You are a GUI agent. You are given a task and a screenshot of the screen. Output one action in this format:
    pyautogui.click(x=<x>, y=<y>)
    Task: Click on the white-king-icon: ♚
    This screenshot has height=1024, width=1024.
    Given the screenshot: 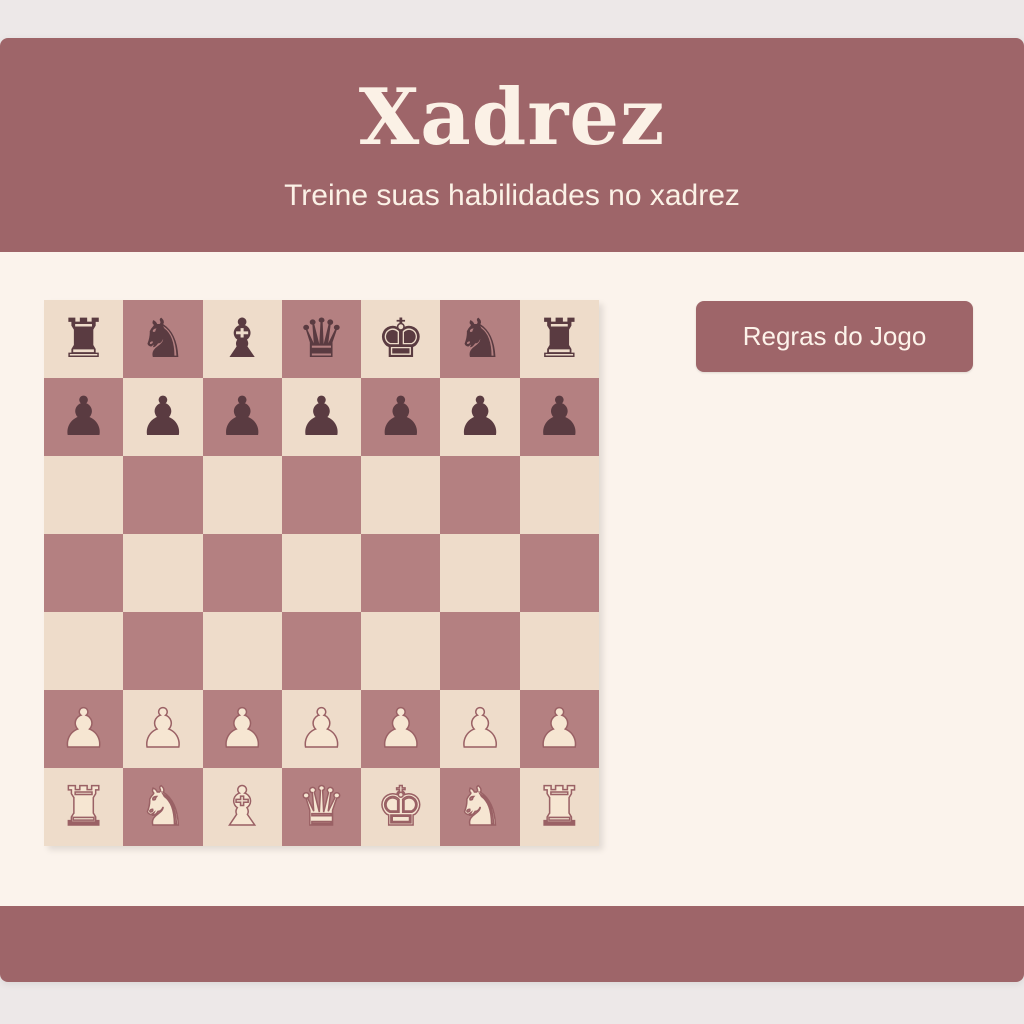 What is the action you would take?
    pyautogui.click(x=401, y=807)
    